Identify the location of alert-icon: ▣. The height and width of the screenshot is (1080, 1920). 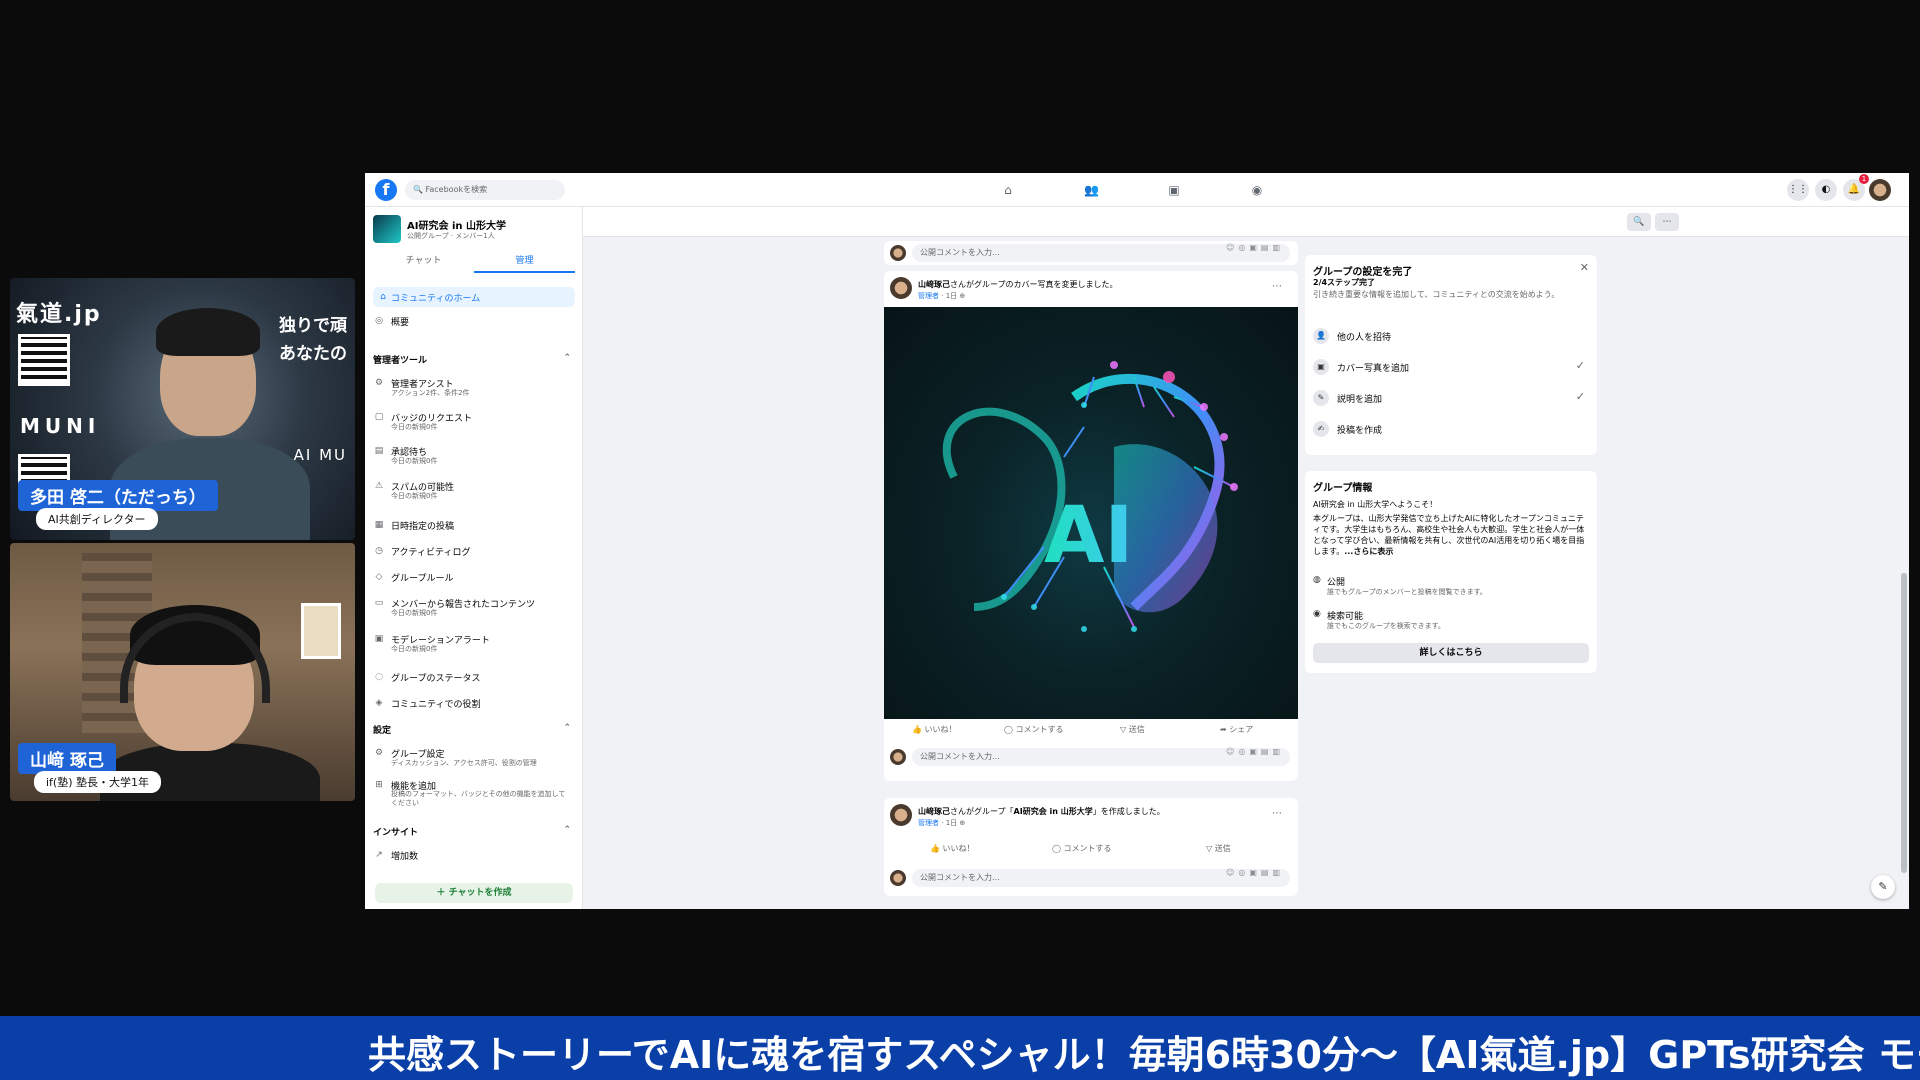
(379, 639).